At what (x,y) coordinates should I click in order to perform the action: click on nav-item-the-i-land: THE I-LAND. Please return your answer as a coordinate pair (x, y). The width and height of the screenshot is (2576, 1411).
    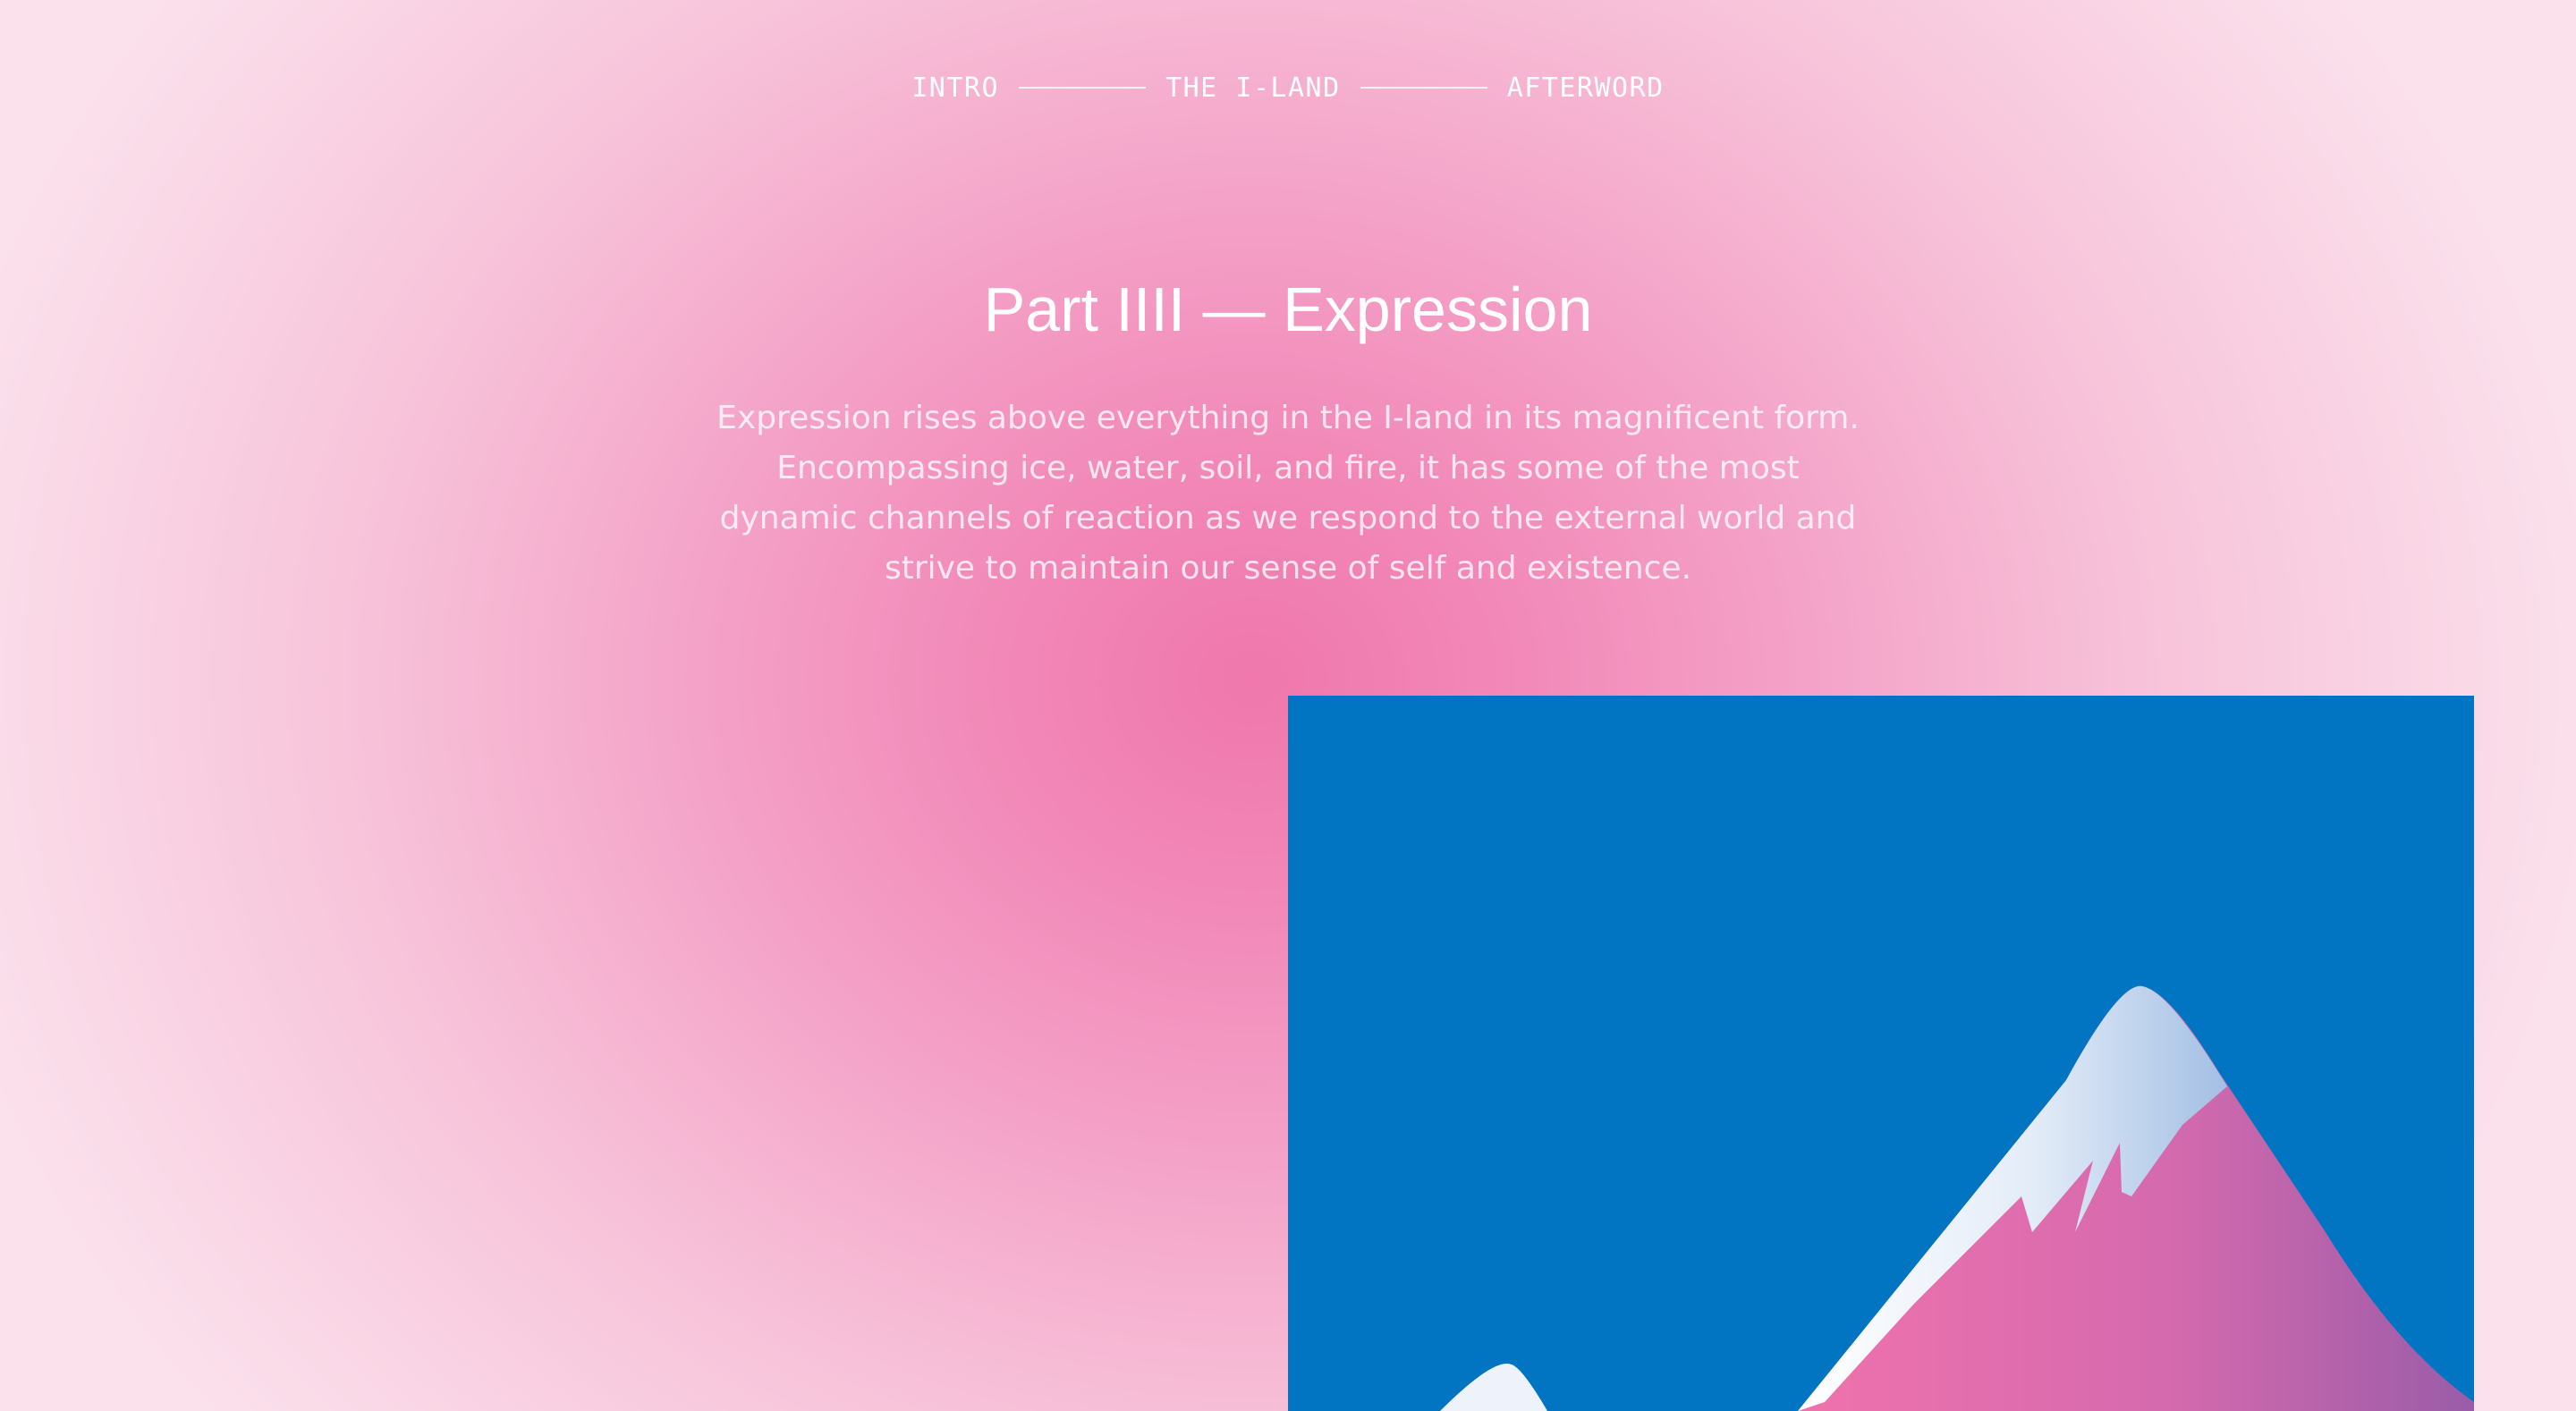
    Looking at the image, I should click on (1253, 88).